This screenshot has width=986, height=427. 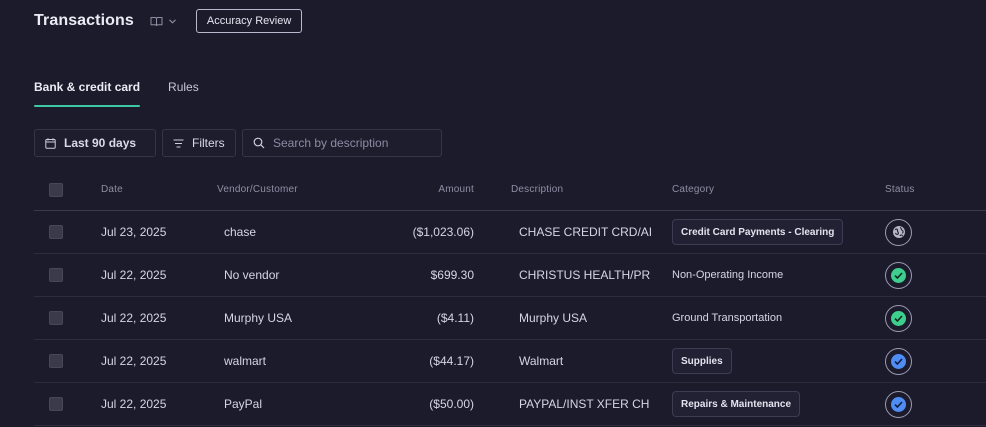 What do you see at coordinates (585, 275) in the screenshot?
I see `row-description: CHRISTUS HEALTH/PR` at bounding box center [585, 275].